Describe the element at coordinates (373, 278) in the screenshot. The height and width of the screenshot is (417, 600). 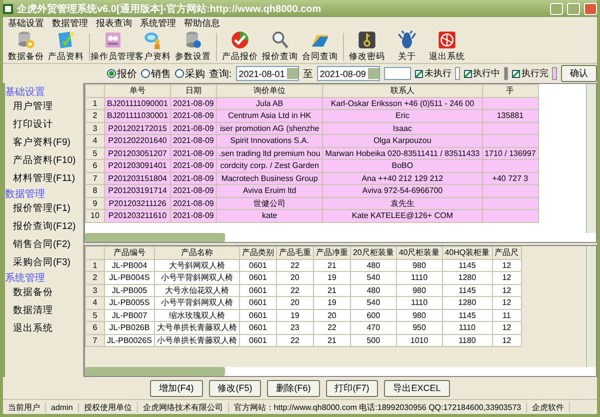
I see `table-cell: 540` at that location.